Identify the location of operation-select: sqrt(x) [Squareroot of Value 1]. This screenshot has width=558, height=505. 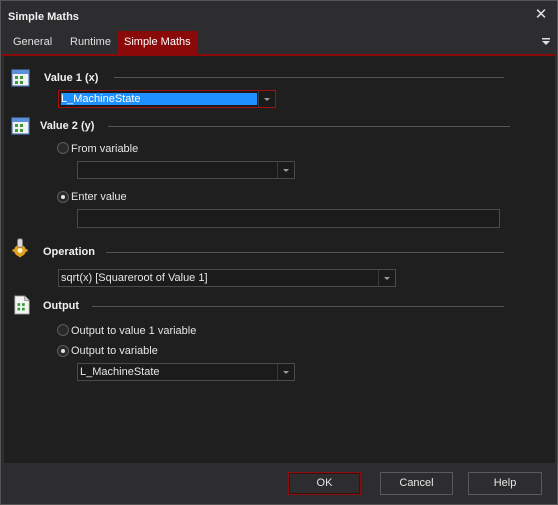
(227, 278).